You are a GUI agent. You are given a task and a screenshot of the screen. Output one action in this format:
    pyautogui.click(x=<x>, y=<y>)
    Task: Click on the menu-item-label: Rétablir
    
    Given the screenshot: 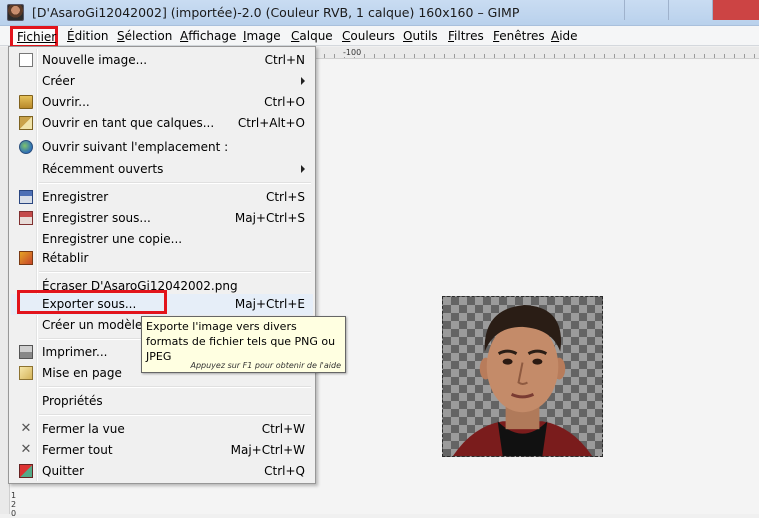 What is the action you would take?
    pyautogui.click(x=65, y=258)
    